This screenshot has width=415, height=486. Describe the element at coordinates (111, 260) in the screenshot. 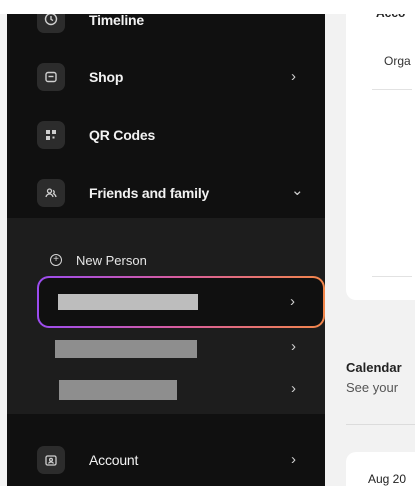

I see `new-person-label: New Person` at that location.